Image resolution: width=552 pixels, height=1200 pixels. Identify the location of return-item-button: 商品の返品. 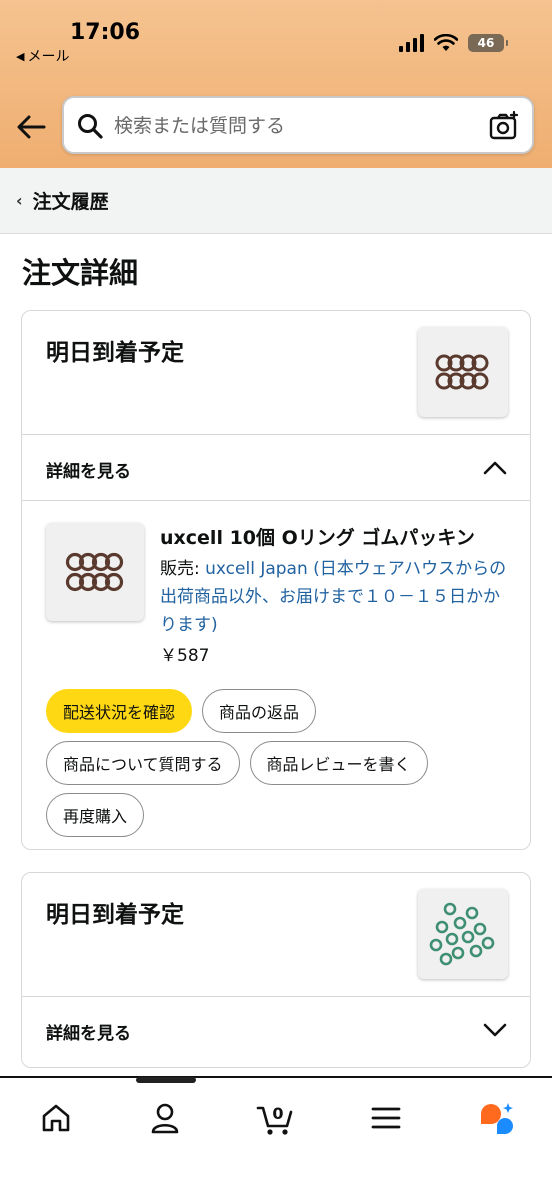
(259, 711).